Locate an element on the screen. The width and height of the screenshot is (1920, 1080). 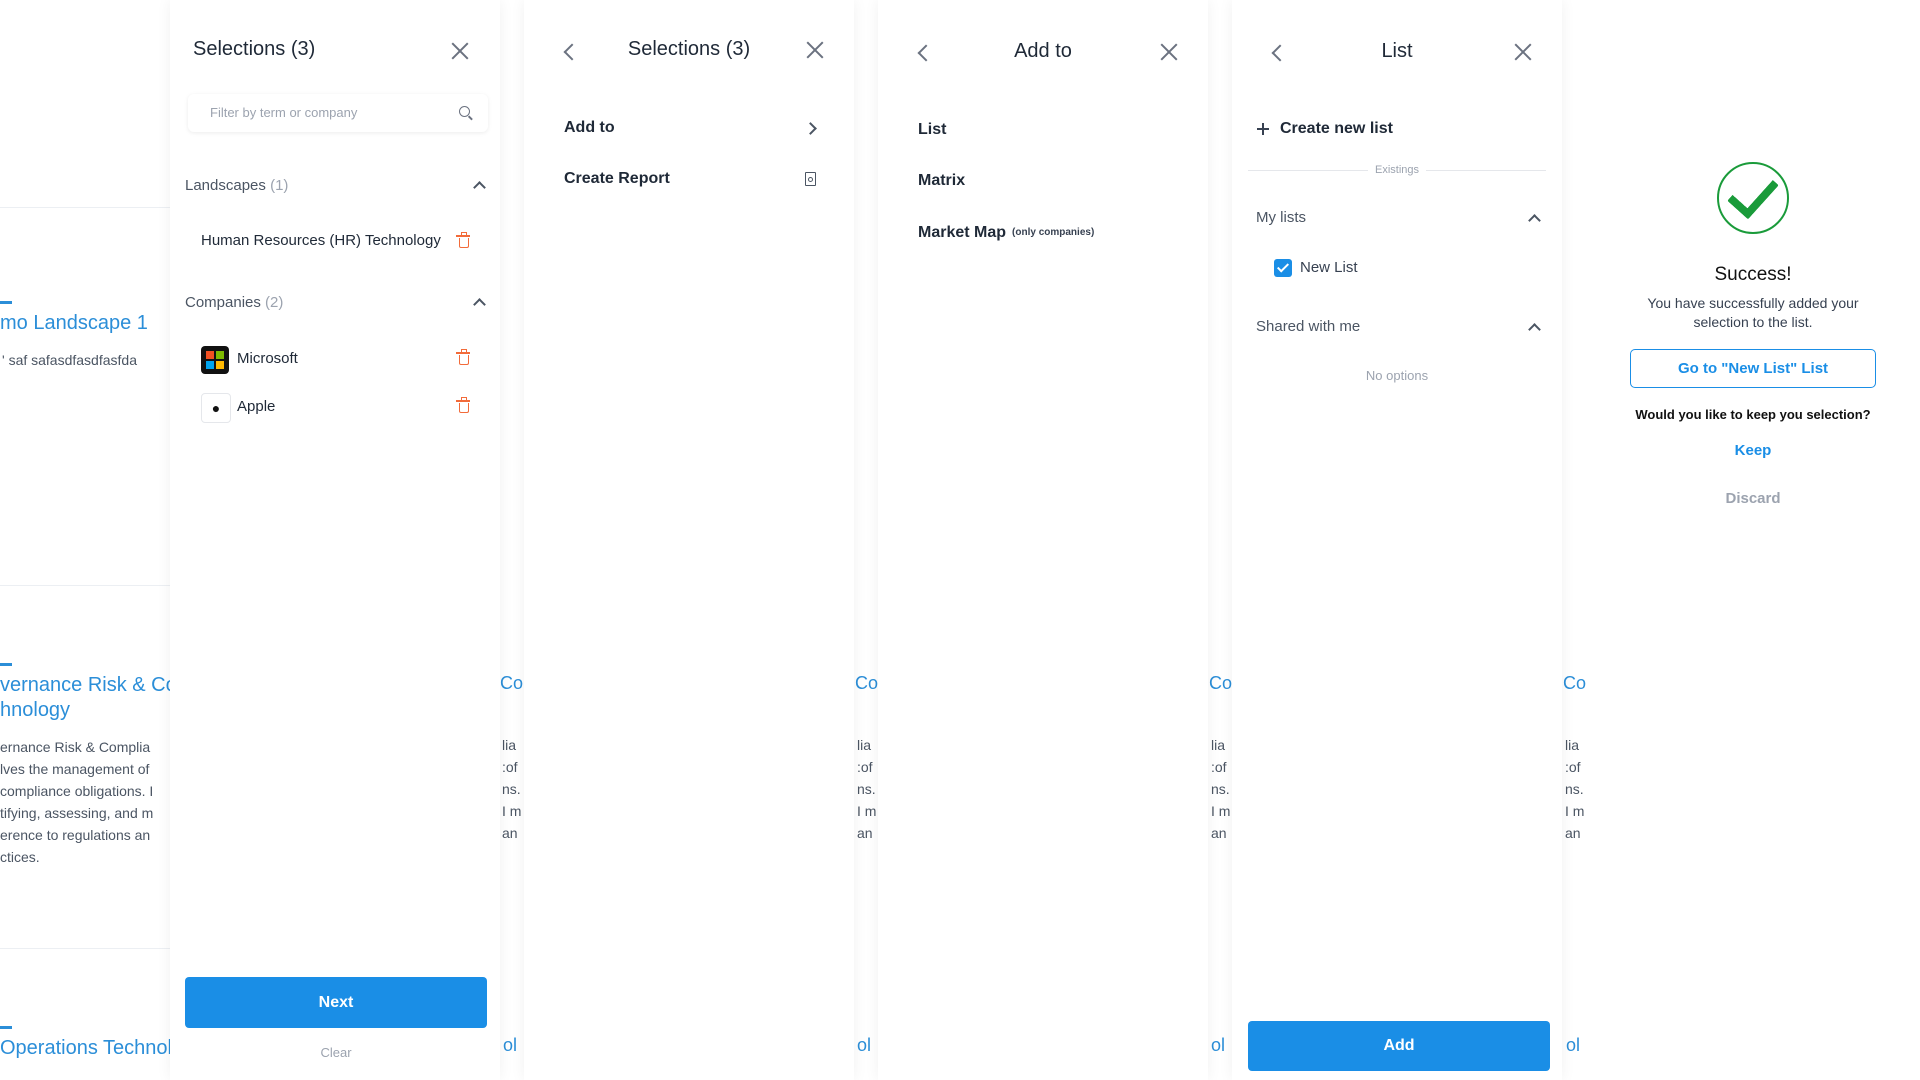
card-desc-line: ernance Risk & Complia is located at coordinates (75, 747).